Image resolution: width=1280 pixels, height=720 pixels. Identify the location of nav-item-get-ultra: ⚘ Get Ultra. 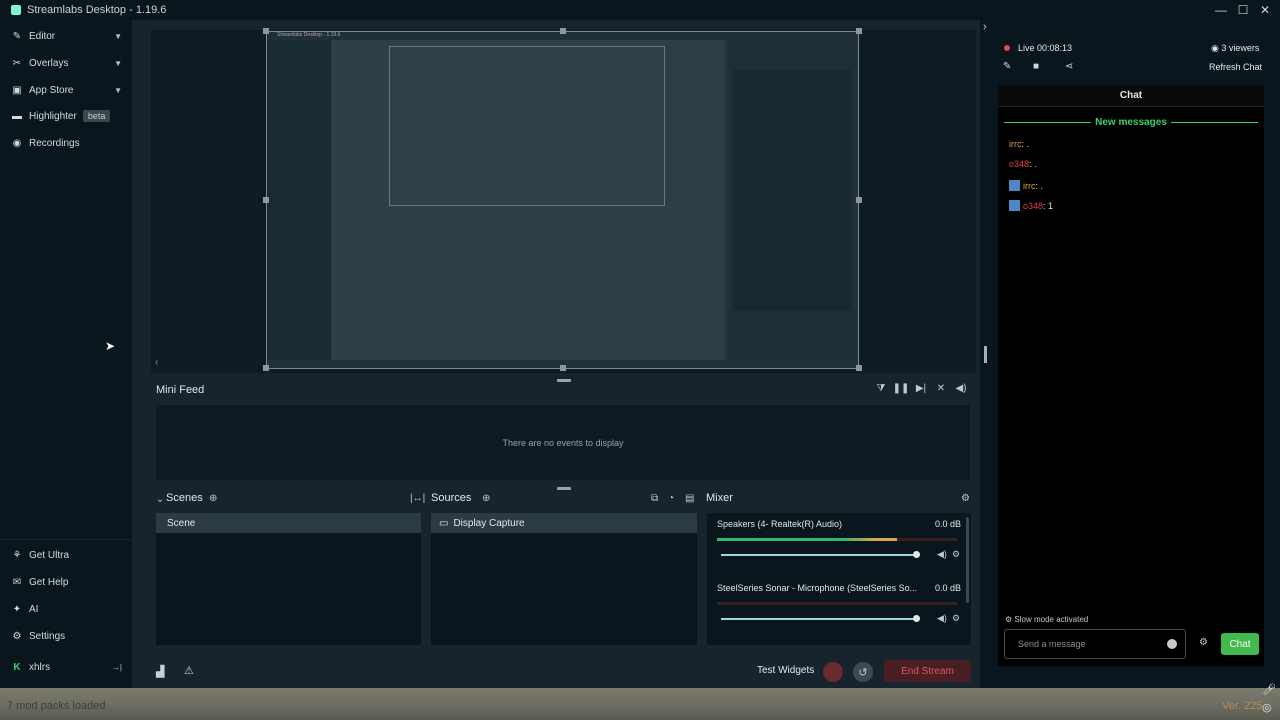
(66, 555).